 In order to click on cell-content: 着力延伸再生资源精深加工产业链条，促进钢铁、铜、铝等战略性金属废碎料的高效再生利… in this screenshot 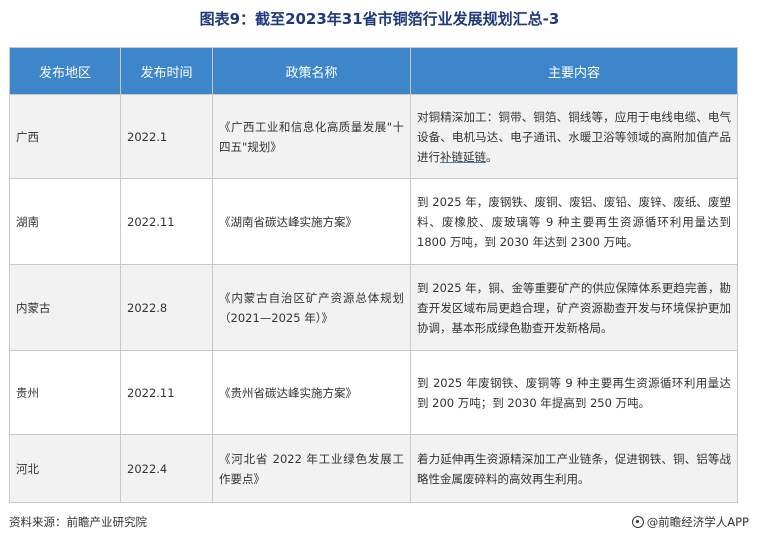, I will do `click(574, 468)`.